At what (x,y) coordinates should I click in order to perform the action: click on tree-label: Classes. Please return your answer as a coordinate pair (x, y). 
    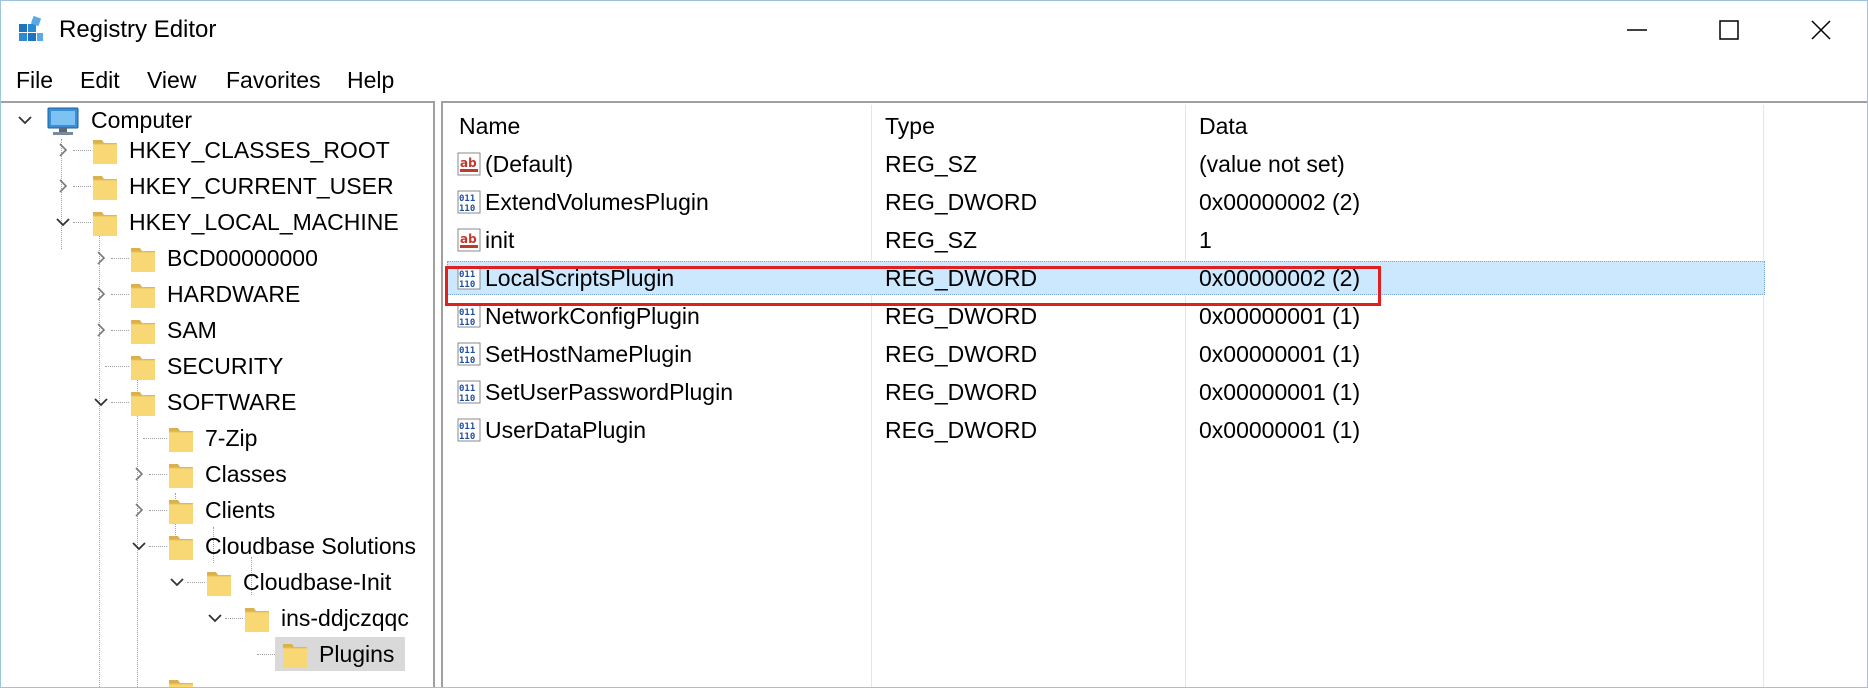
    Looking at the image, I should click on (246, 474).